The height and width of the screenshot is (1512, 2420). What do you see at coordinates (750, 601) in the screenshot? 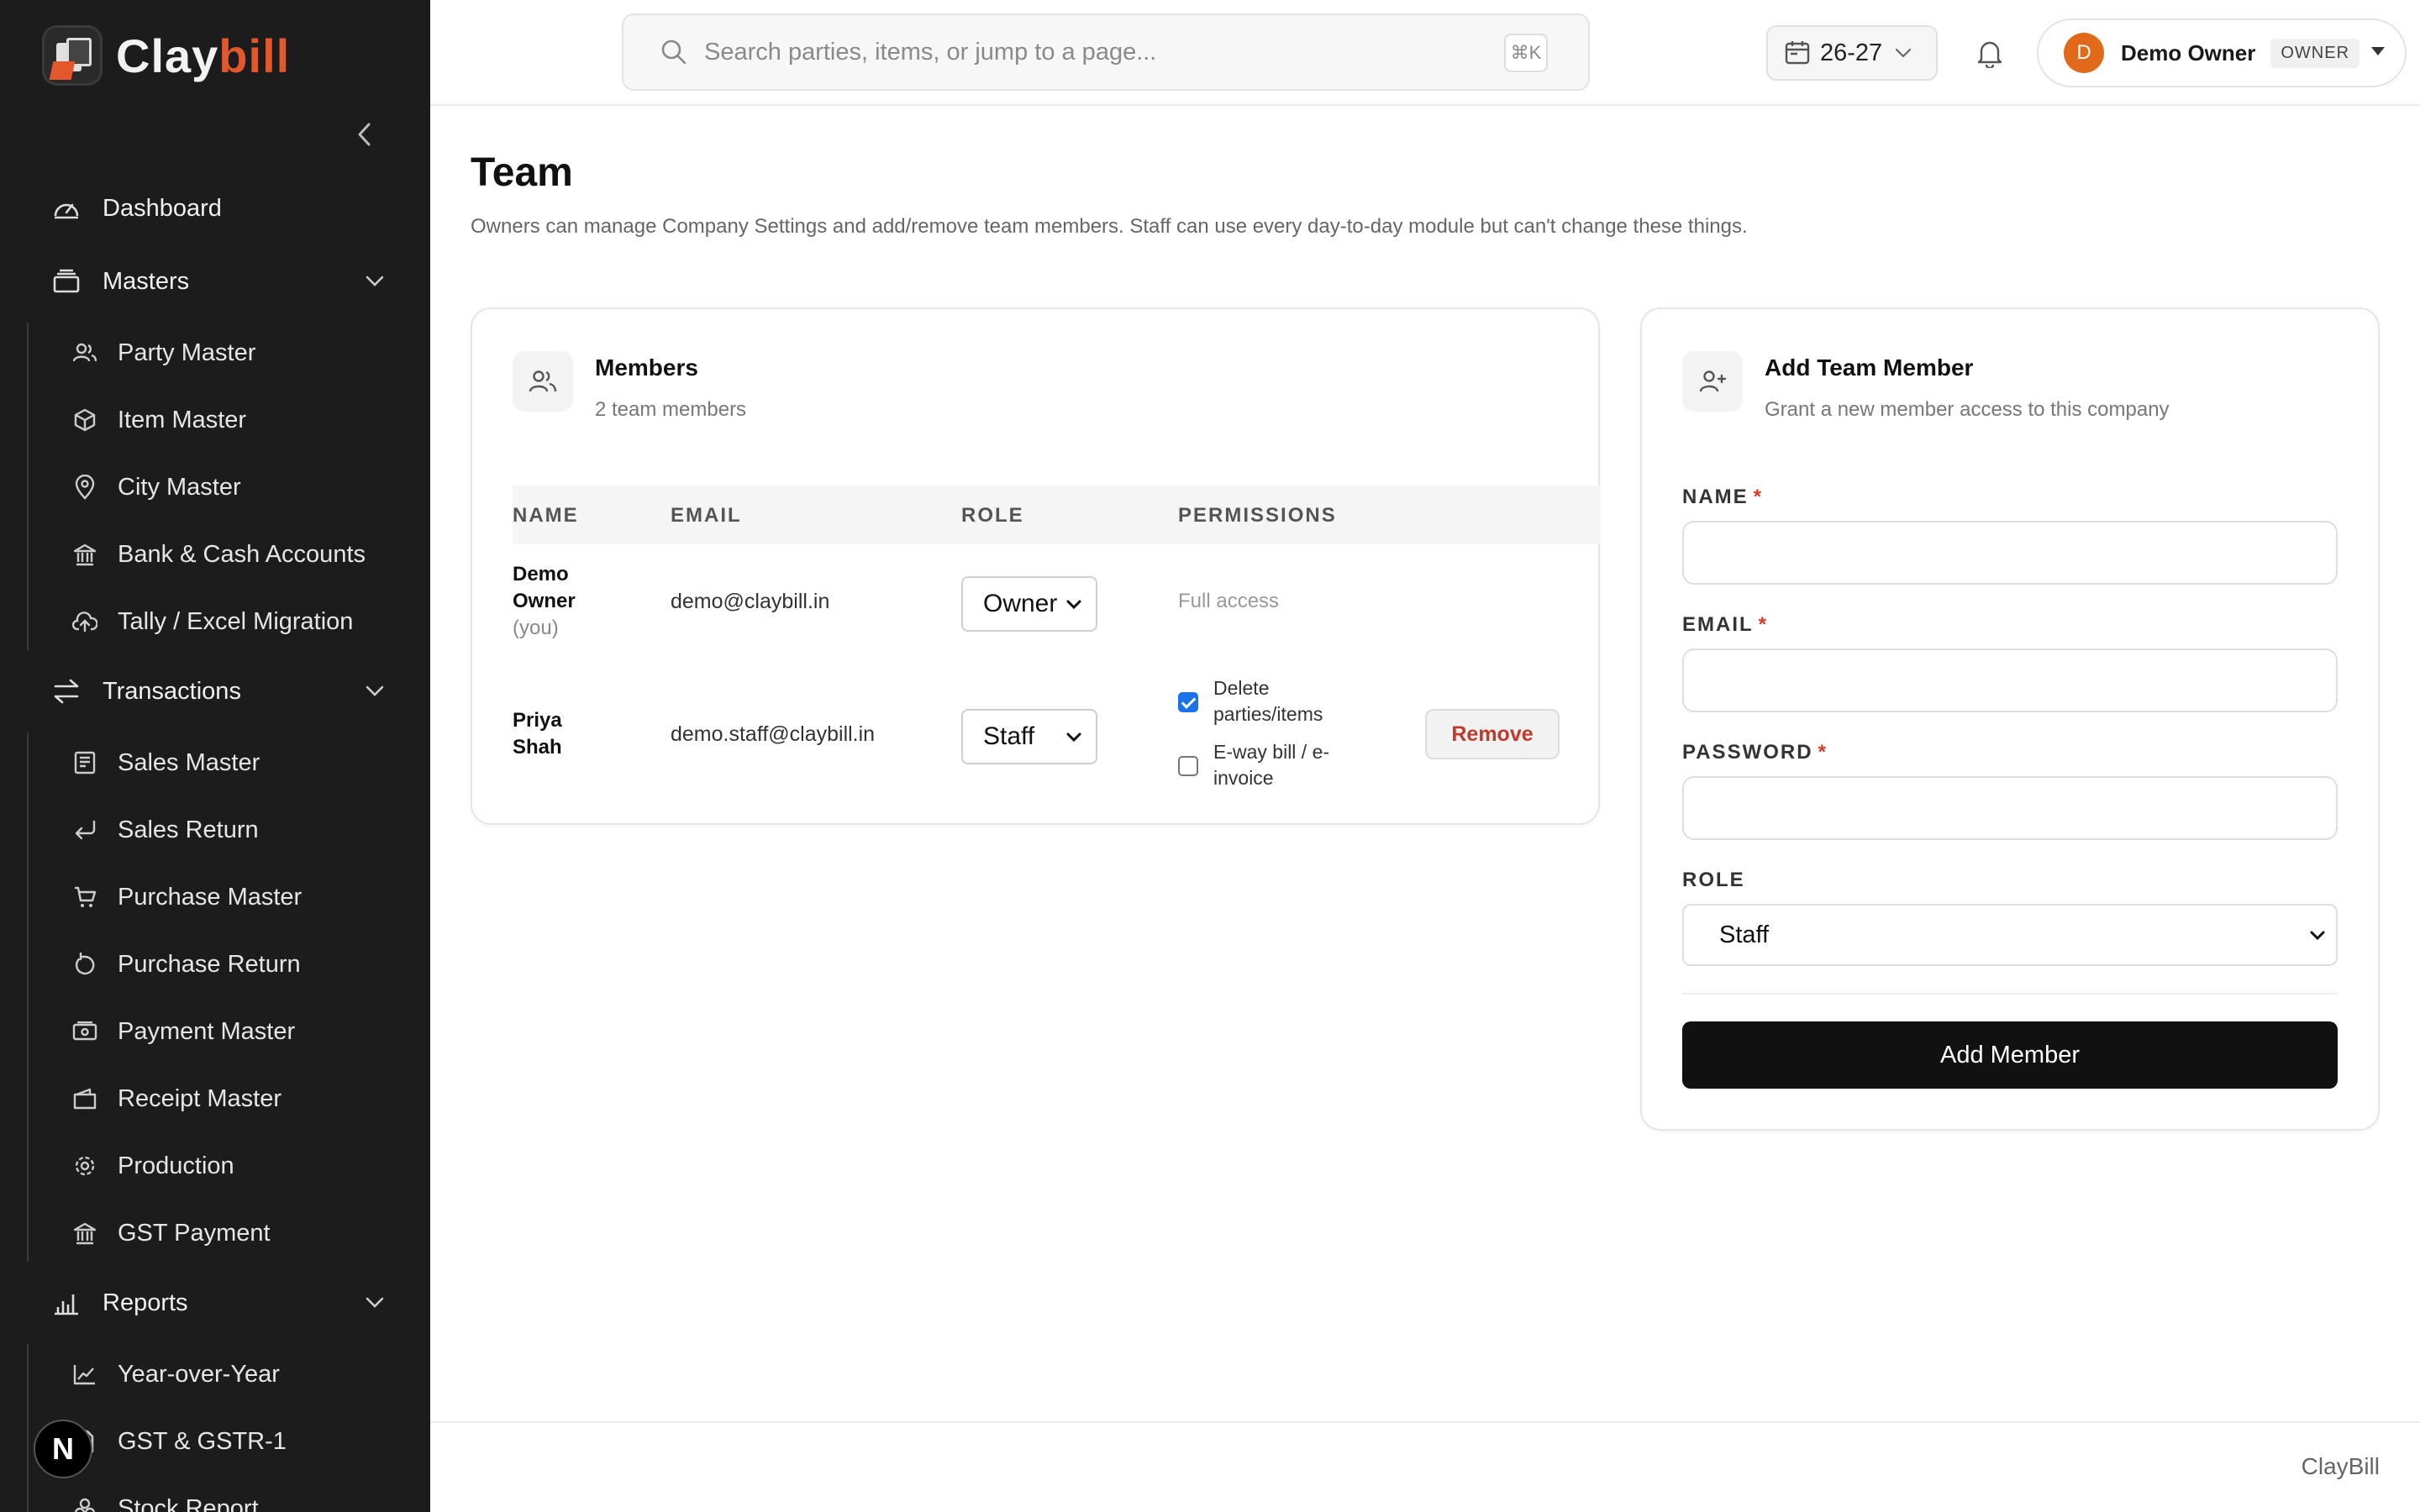
I see `member-email: demo@claybill.in` at bounding box center [750, 601].